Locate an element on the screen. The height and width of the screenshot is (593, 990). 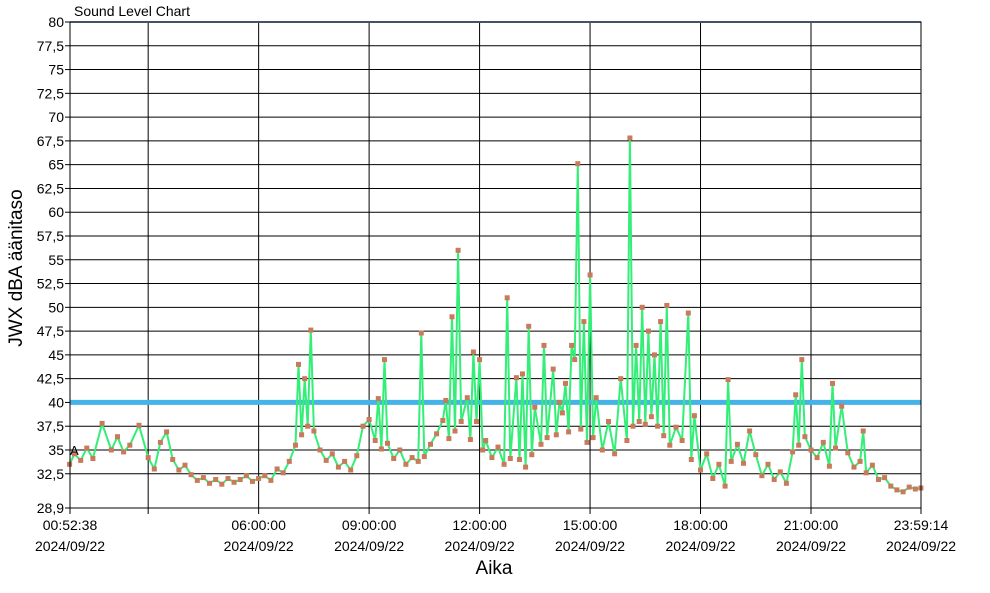
y-tick-label: 32,5 is located at coordinates (50, 474).